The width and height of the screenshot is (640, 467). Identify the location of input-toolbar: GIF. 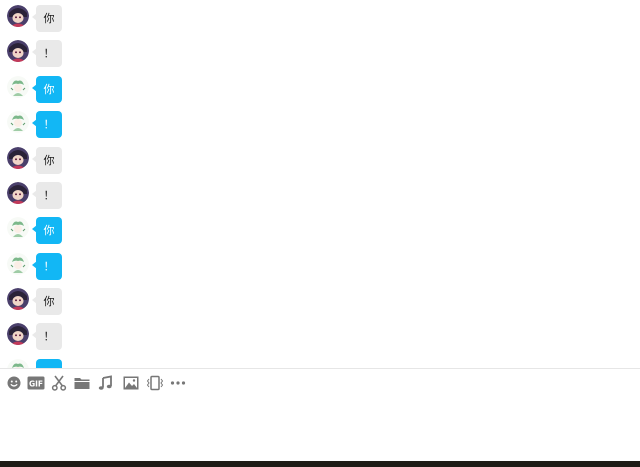
(320, 383).